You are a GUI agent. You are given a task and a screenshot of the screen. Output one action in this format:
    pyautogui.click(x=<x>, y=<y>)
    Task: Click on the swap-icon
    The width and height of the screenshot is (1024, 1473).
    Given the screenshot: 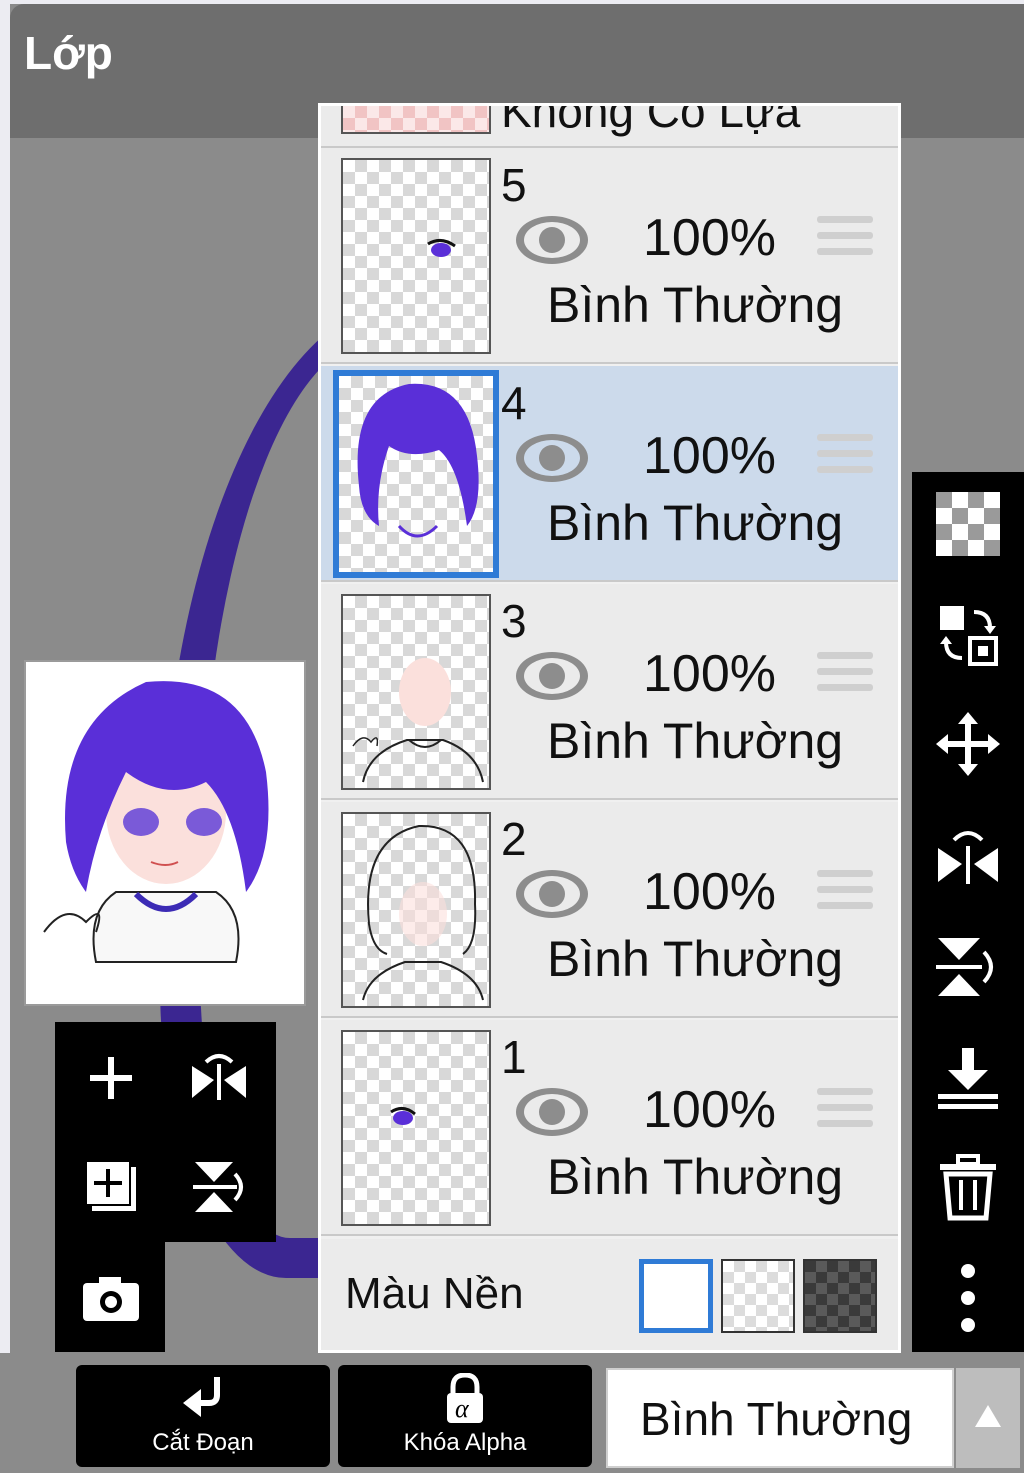 What is the action you would take?
    pyautogui.click(x=968, y=634)
    